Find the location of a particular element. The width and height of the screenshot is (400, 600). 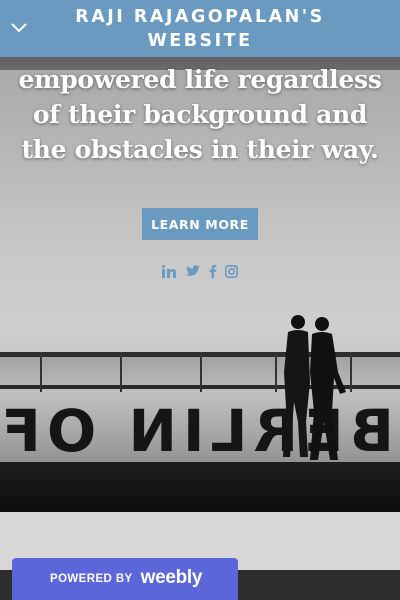

powered-by-weebly-badge: POWERED BY weebly is located at coordinates (125, 579).